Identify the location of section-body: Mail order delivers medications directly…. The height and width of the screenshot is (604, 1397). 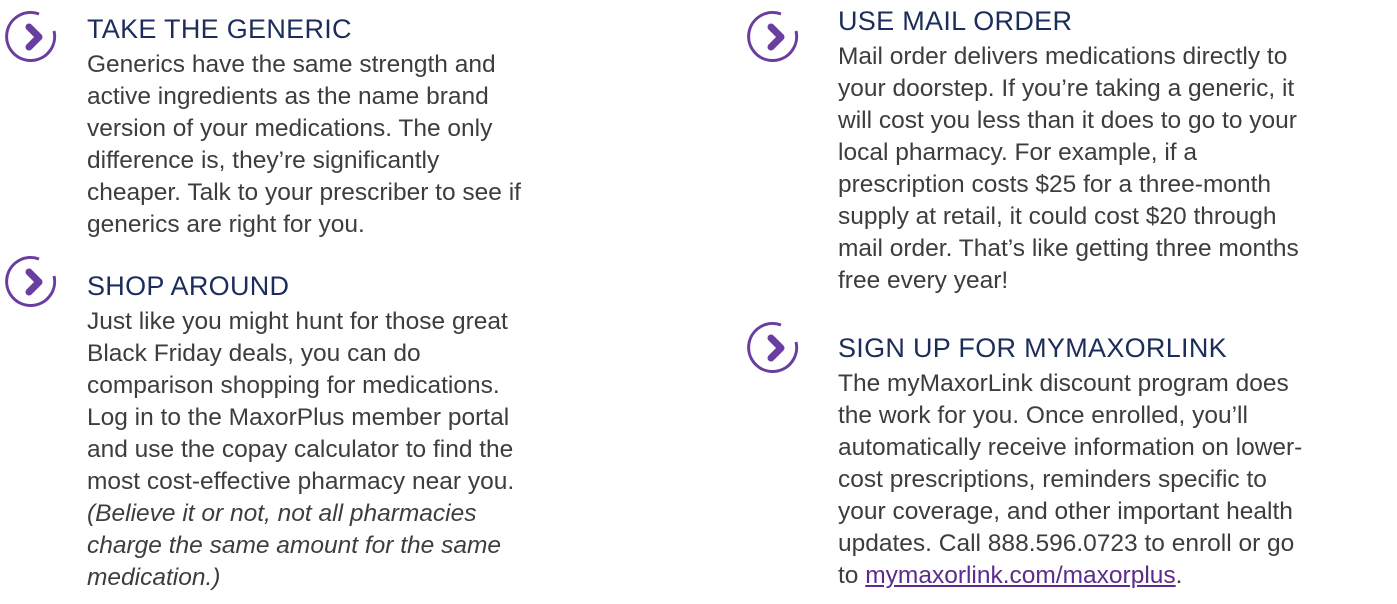
(1068, 169).